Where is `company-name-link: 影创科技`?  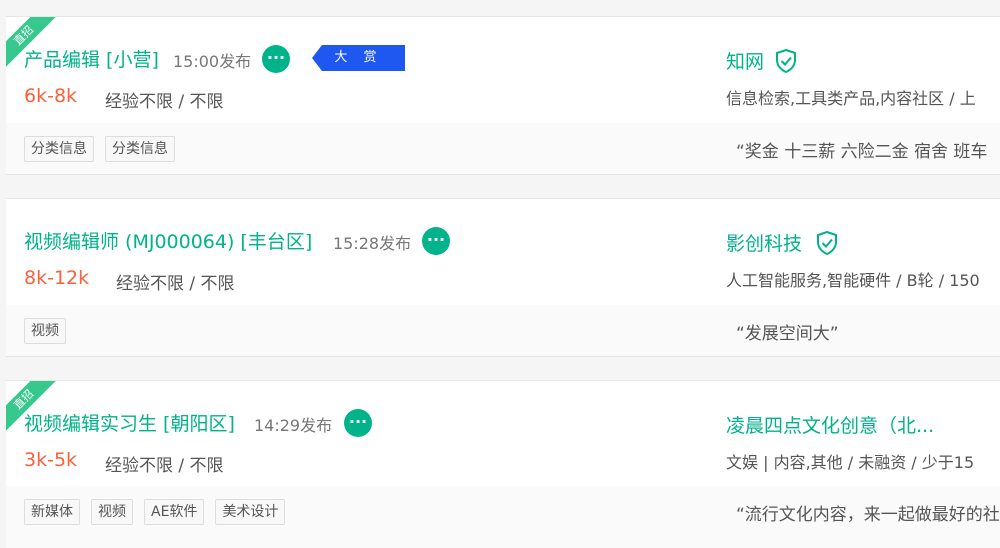
company-name-link: 影创科技 is located at coordinates (764, 242).